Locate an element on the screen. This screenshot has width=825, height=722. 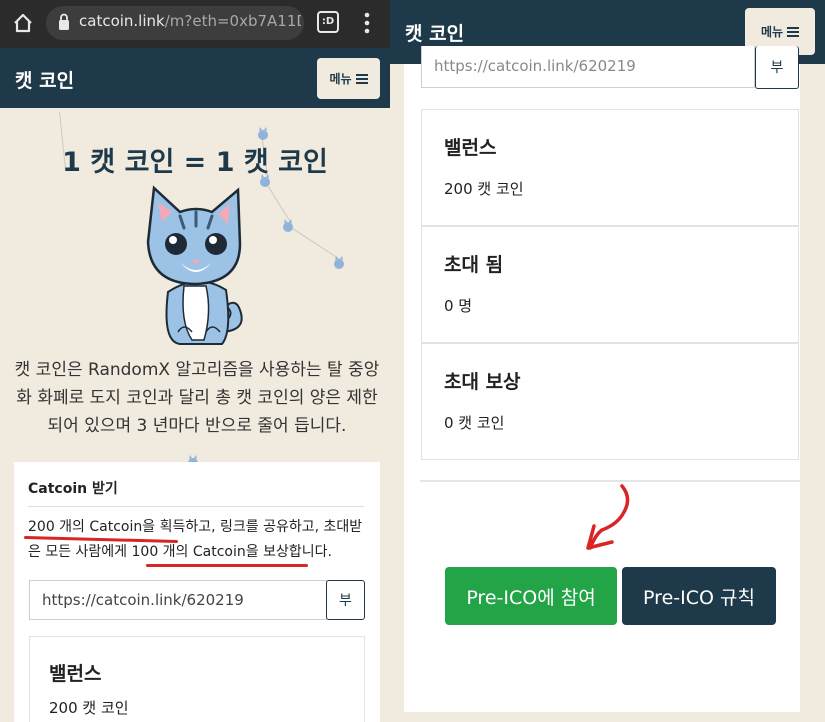
url-path: /m?eth=0xb7A11D5 is located at coordinates (232, 21).